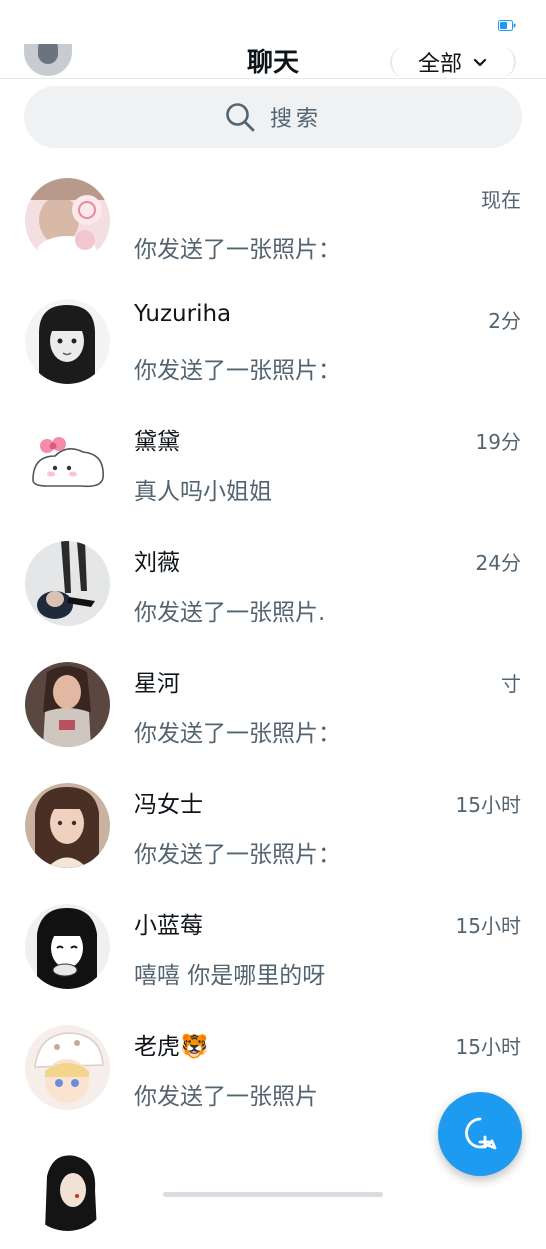 The image size is (546, 1249). I want to click on chat-name: 星河, so click(157, 684).